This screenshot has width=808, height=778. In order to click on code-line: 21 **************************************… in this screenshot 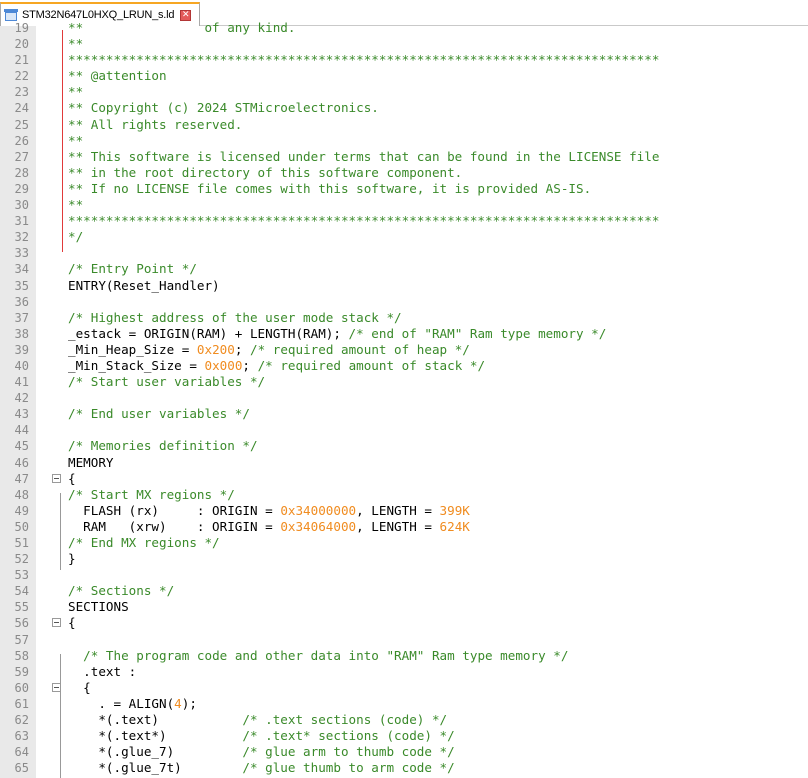, I will do `click(404, 60)`.